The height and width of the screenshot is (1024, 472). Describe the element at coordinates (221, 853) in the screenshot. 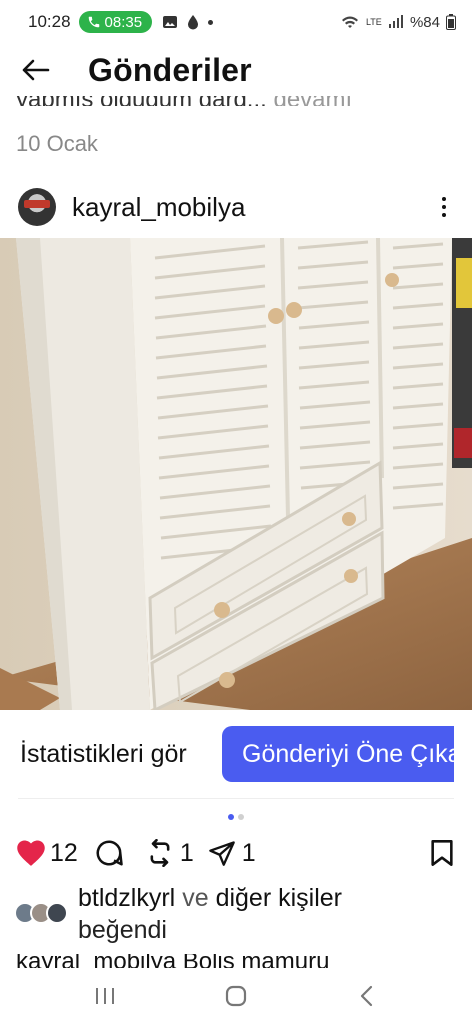

I see `send-icon` at that location.